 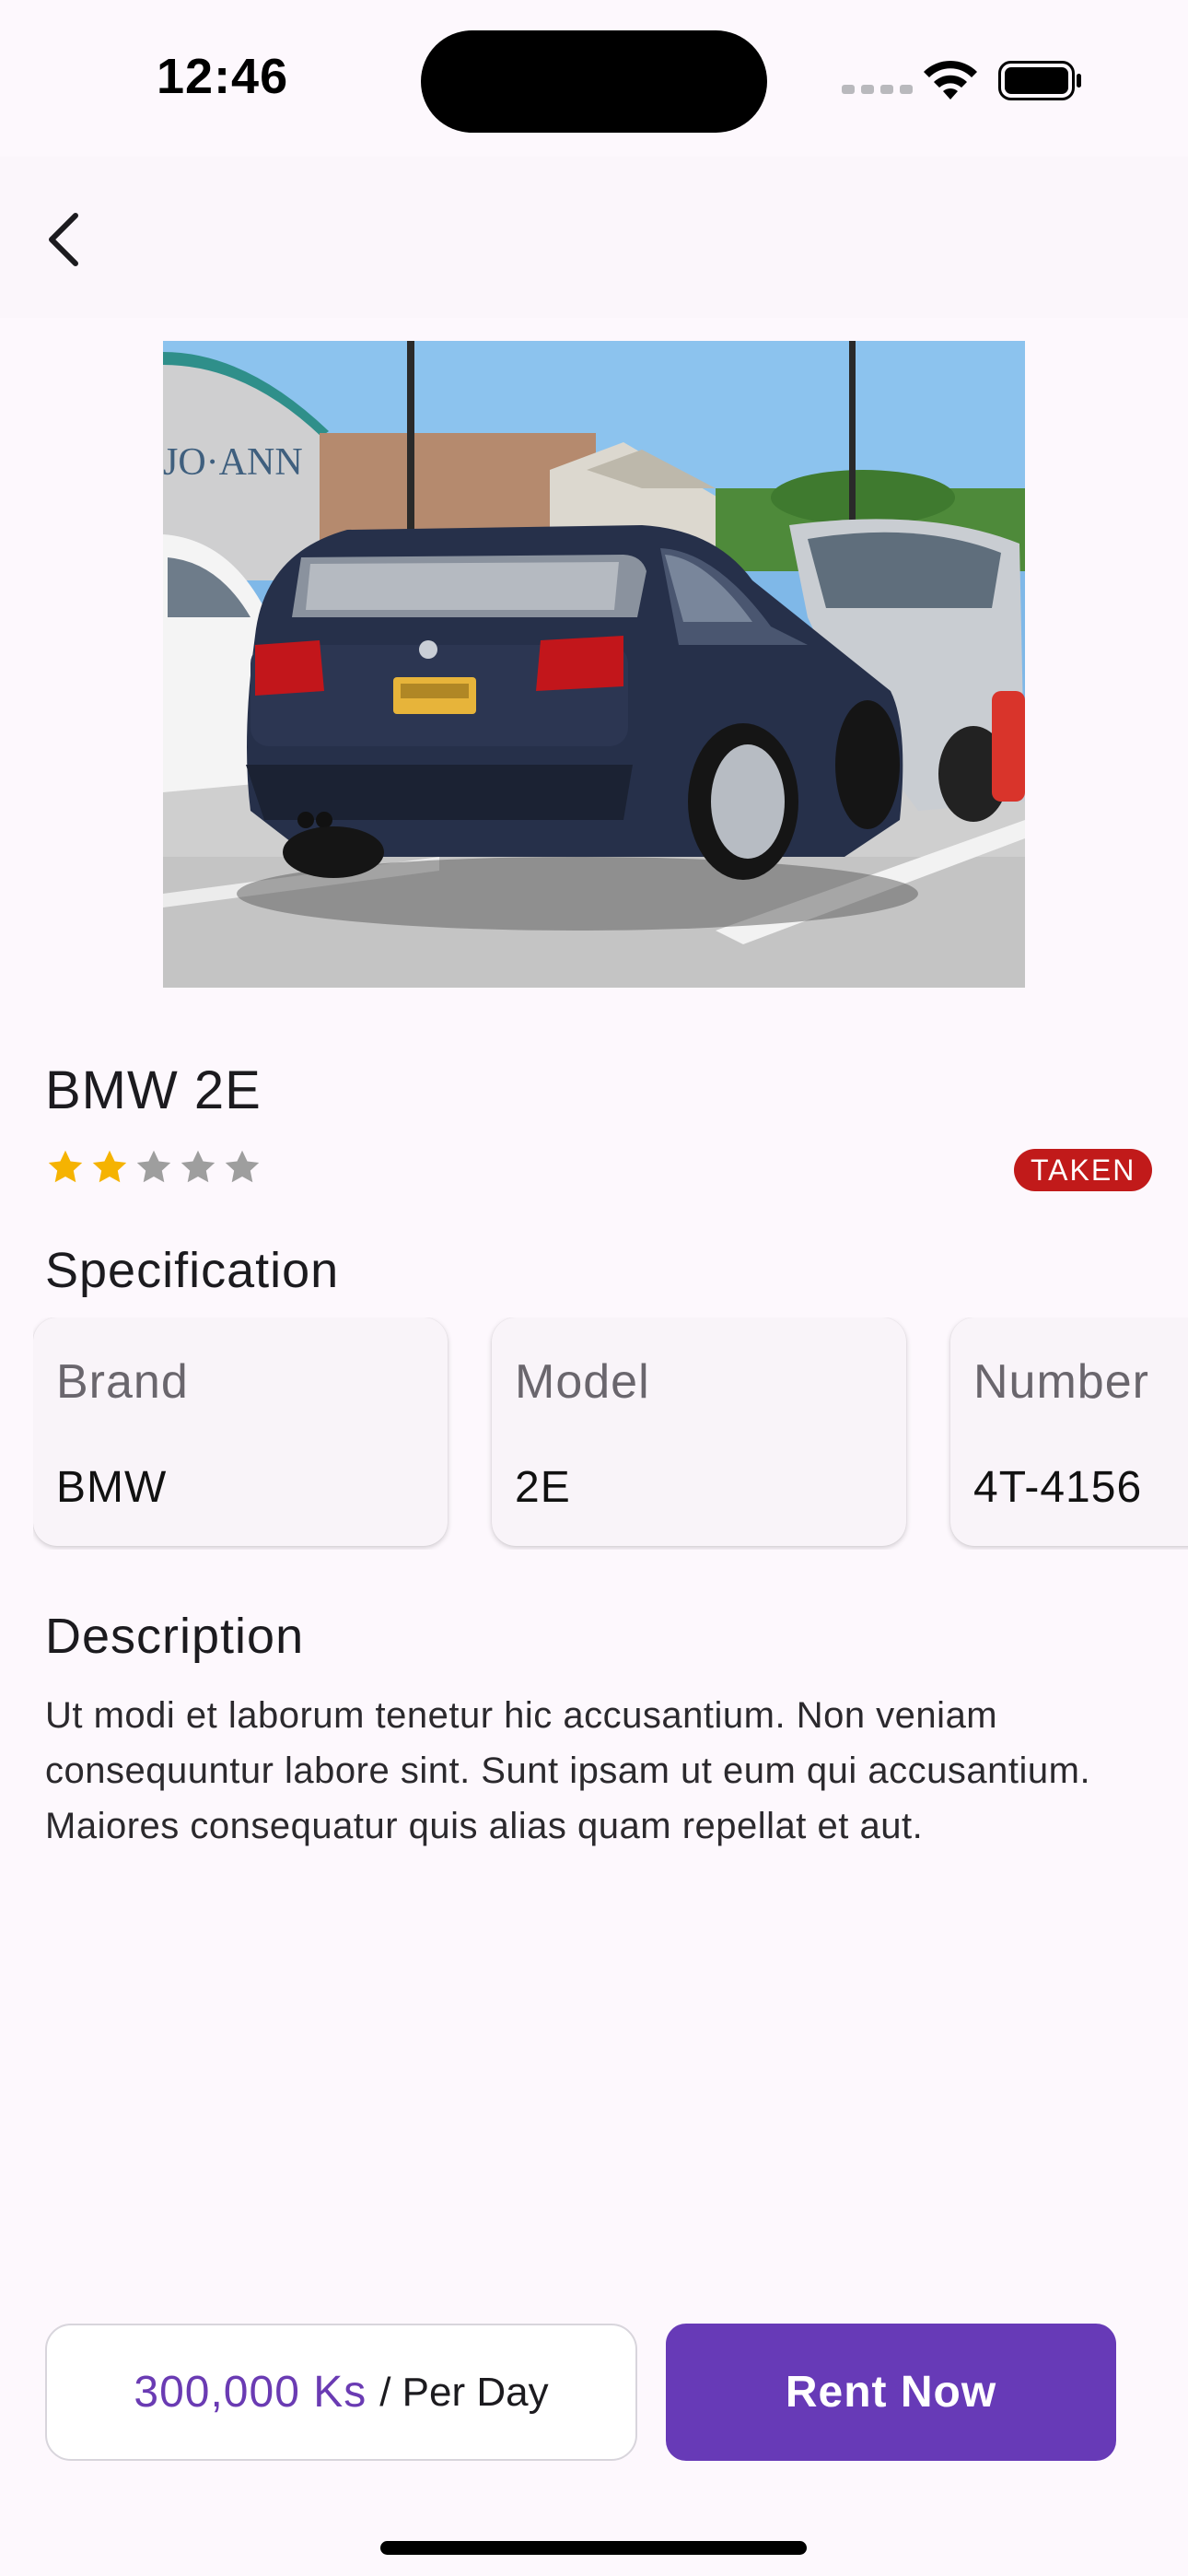 I want to click on price-amount: 300,000 Ks, so click(x=250, y=2392).